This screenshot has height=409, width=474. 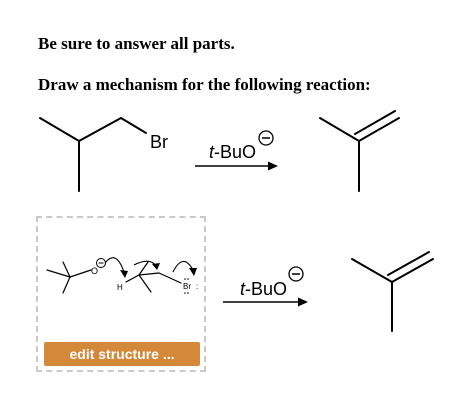 I want to click on bromine-label: Br, so click(x=159, y=142).